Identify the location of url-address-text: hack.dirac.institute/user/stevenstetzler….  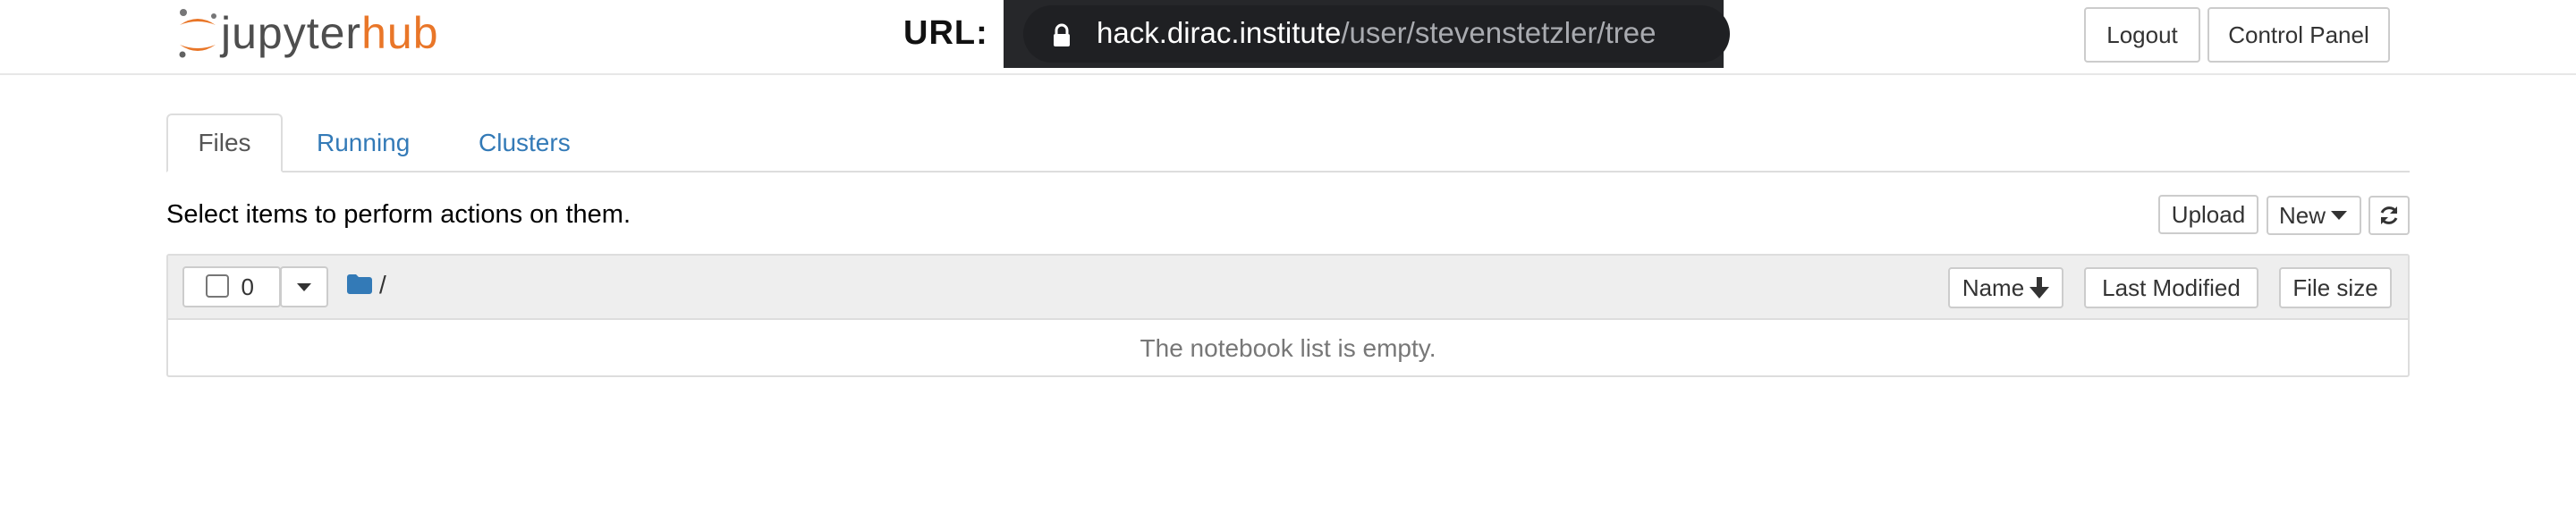
(1376, 33).